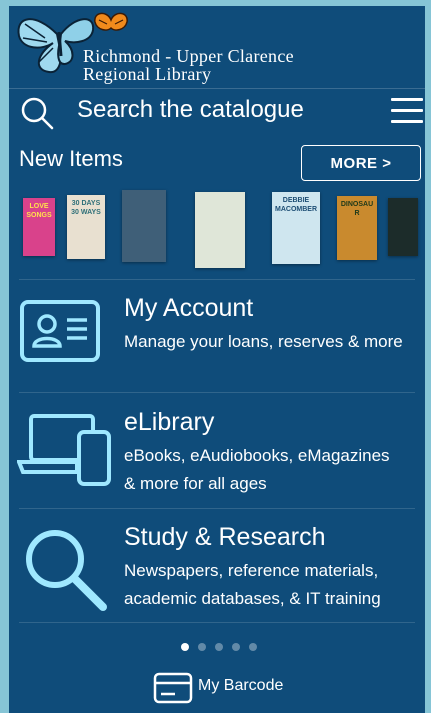  What do you see at coordinates (195, 483) in the screenshot?
I see `menu-item-desc-line2: & more for all ages` at bounding box center [195, 483].